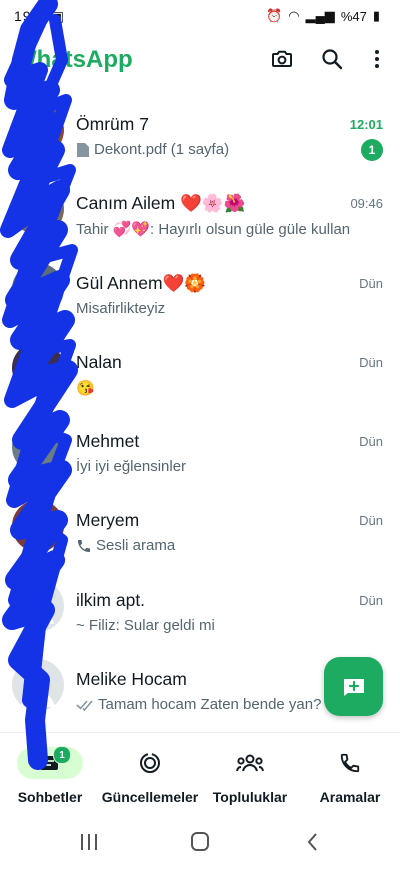 The width and height of the screenshot is (400, 871). What do you see at coordinates (213, 230) in the screenshot?
I see `chat-preview-text: Tahir 💞💖: Hayırlı olsun güle güle kullan` at bounding box center [213, 230].